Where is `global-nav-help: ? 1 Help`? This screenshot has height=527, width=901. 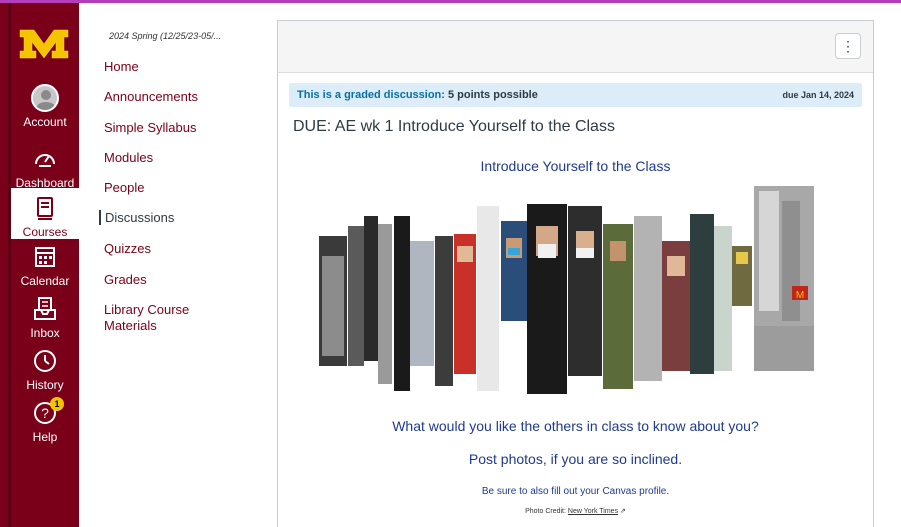
global-nav-help: ? 1 Help is located at coordinates (45, 420).